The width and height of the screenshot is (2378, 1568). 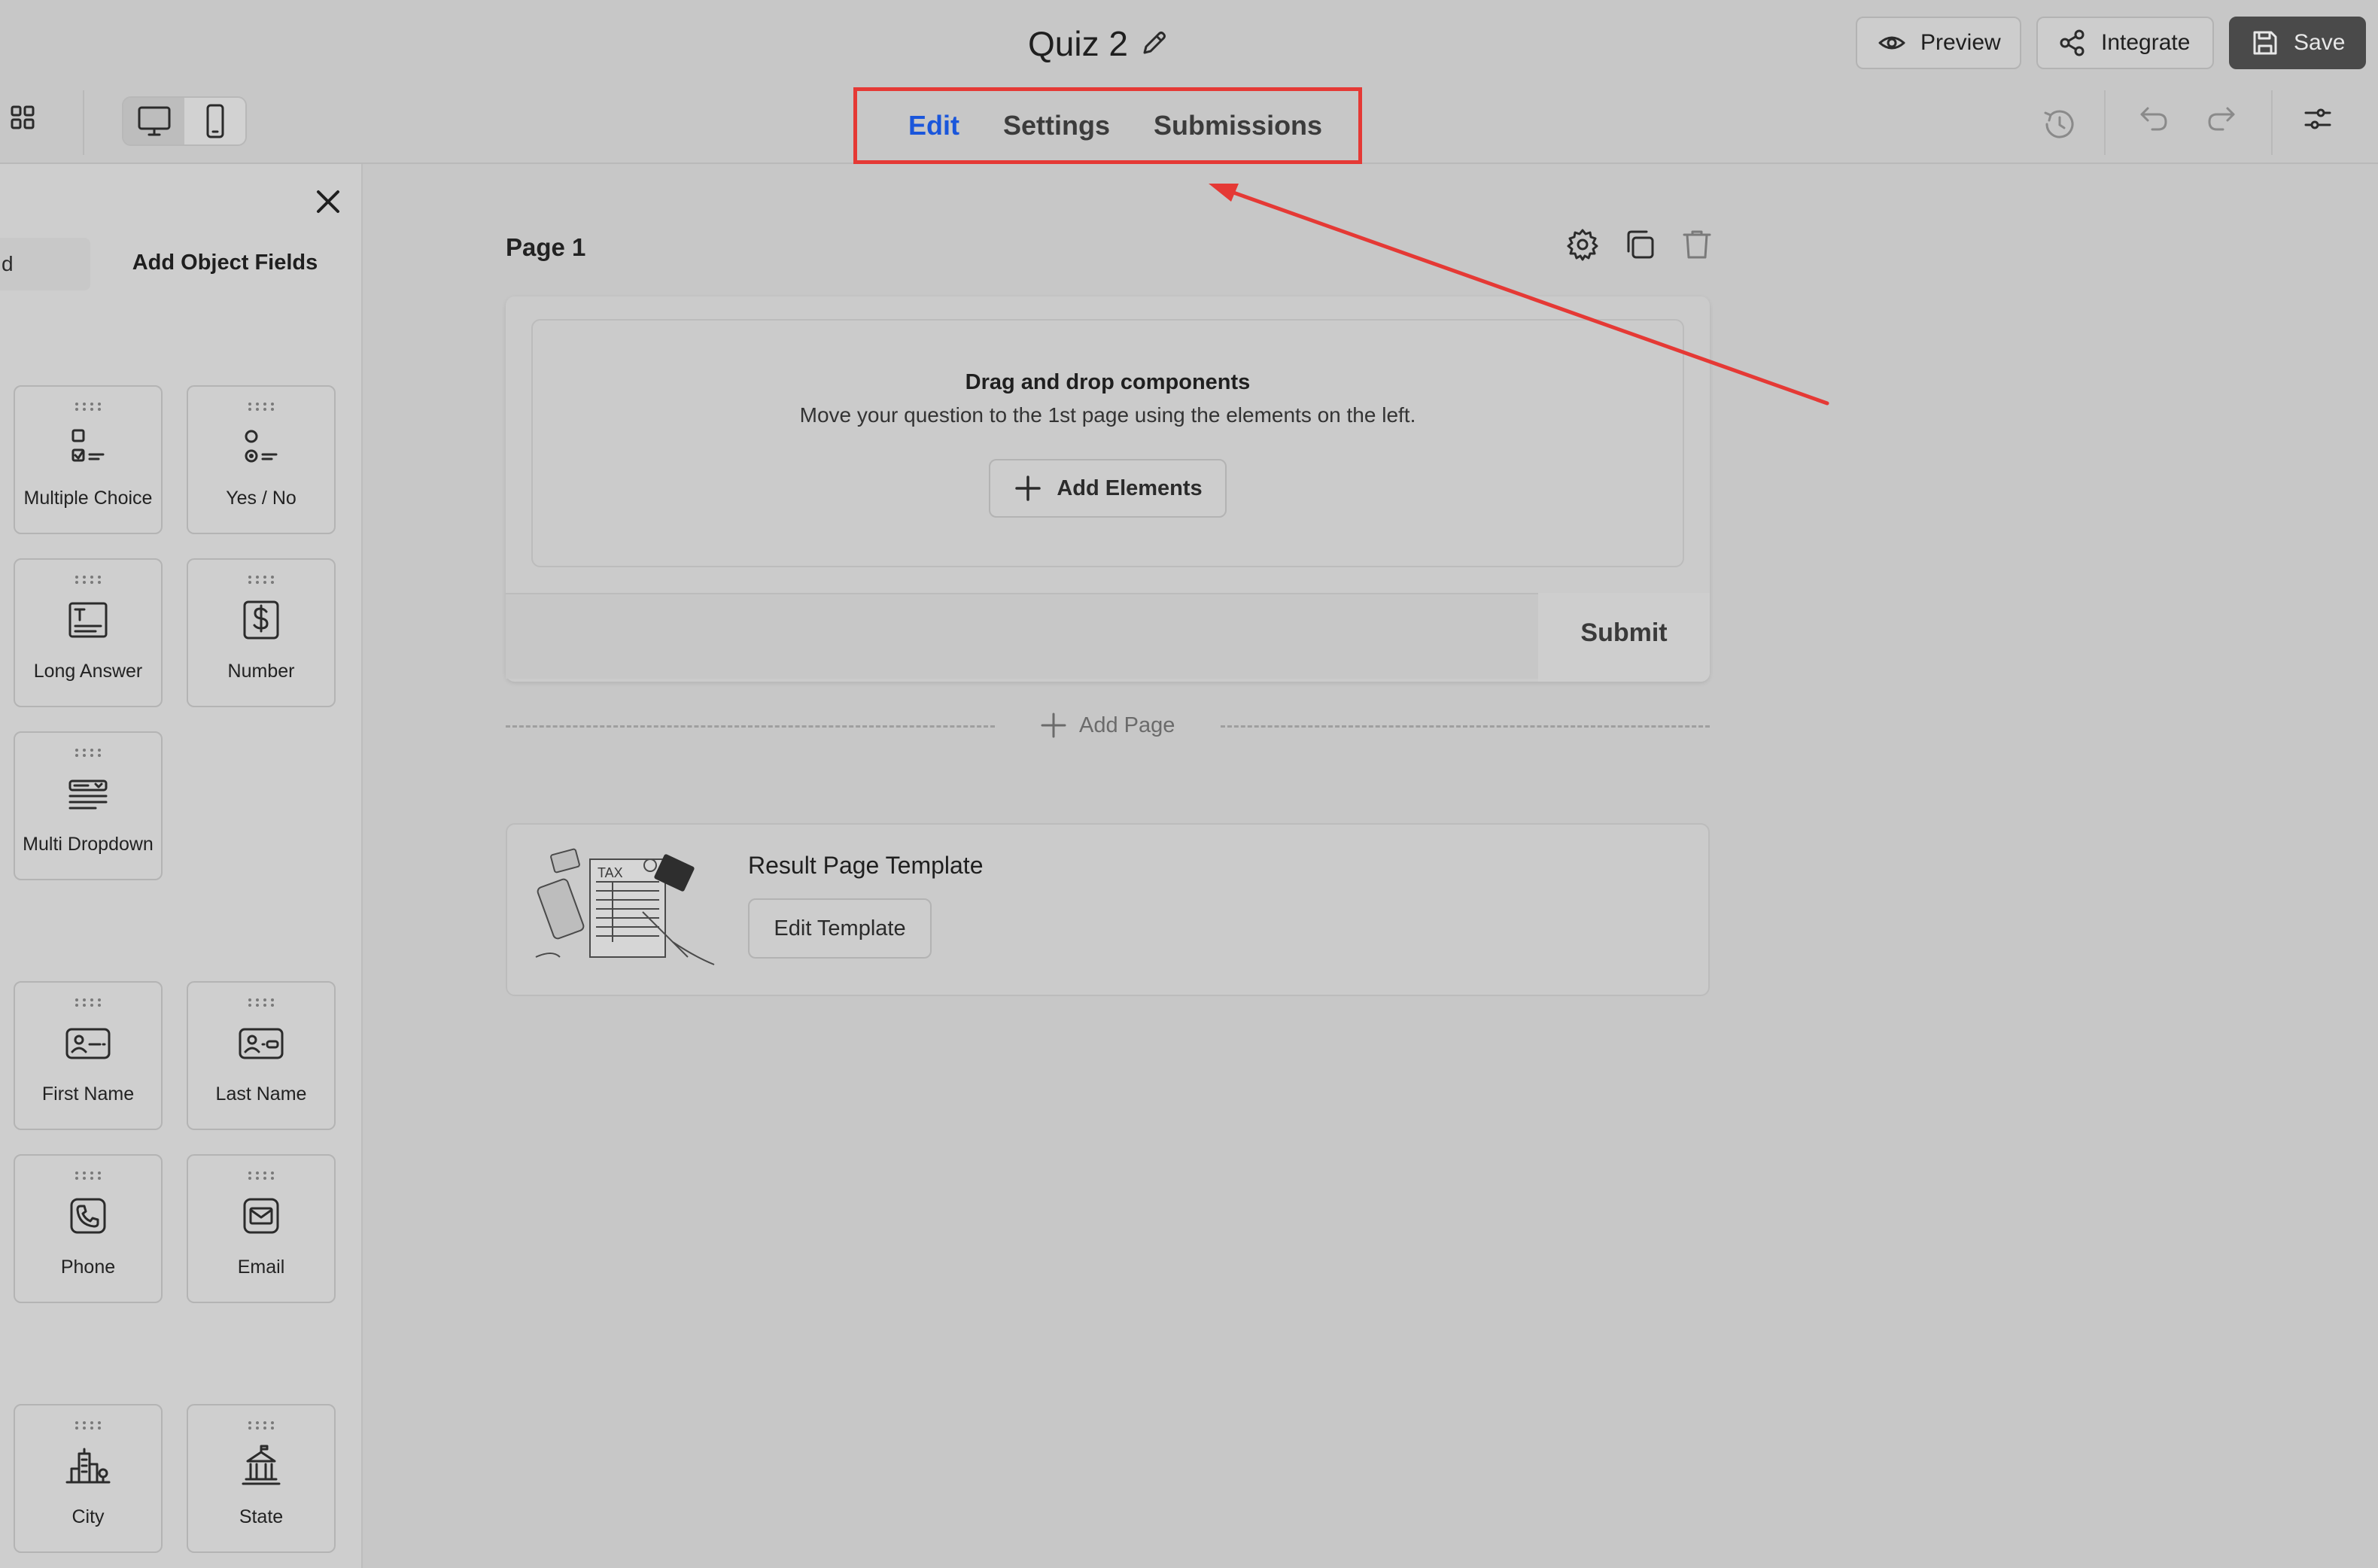 What do you see at coordinates (2320, 42) in the screenshot?
I see `save-label: Save` at bounding box center [2320, 42].